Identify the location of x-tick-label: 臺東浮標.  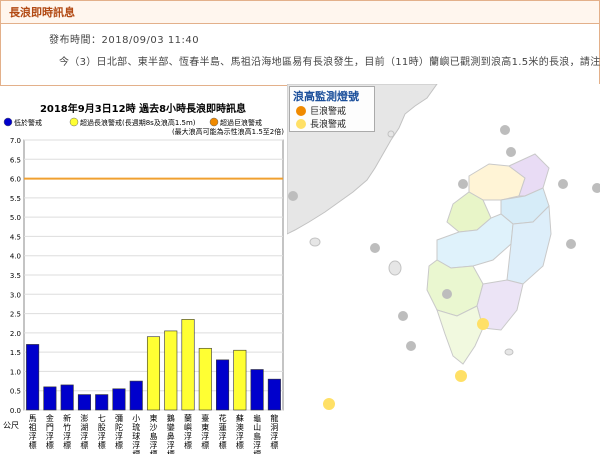
(205, 431).